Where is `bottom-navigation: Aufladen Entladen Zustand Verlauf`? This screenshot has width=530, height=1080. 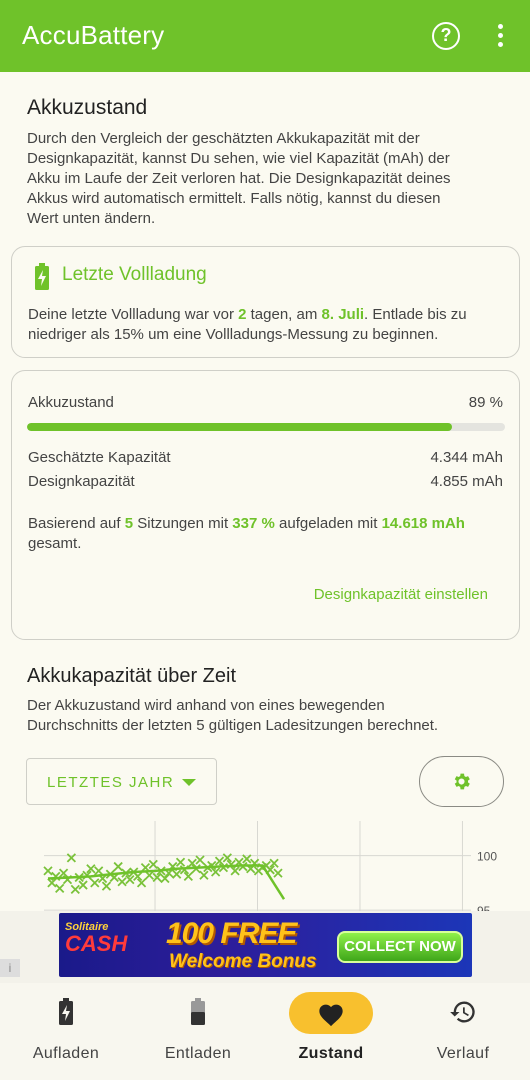
bottom-navigation: Aufladen Entladen Zustand Verlauf is located at coordinates (265, 1031).